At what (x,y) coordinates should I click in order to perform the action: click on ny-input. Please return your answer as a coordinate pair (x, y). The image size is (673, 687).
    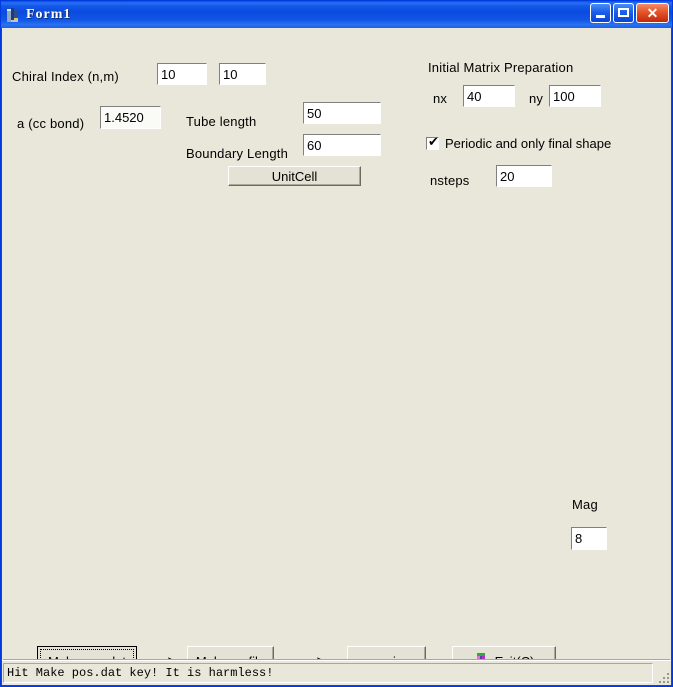
    Looking at the image, I should click on (575, 96).